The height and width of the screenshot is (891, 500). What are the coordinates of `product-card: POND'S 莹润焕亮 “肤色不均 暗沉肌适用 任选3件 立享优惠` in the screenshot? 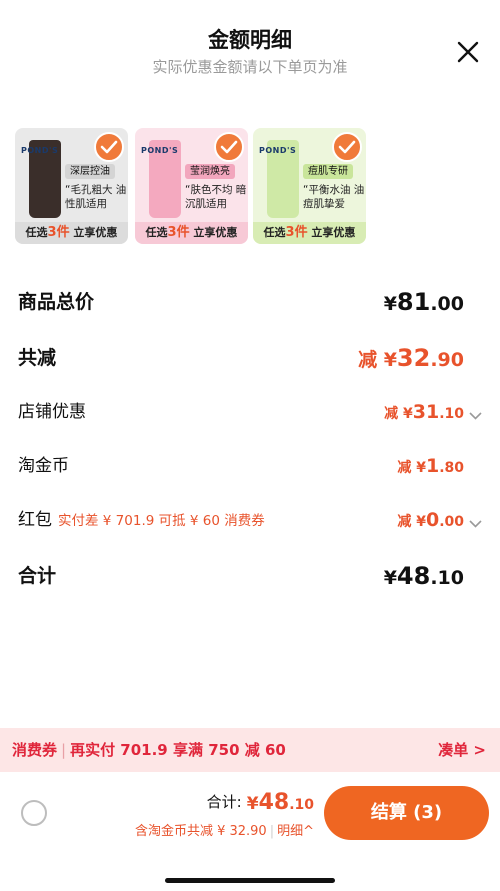 It's located at (191, 186).